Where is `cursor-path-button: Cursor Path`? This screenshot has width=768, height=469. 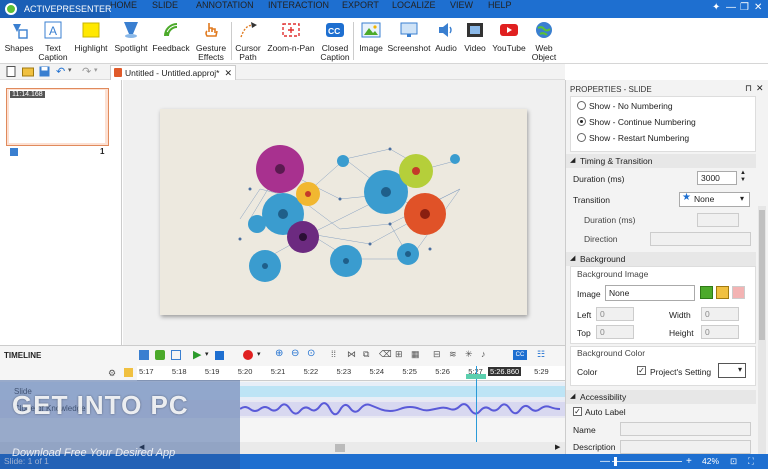
cursor-path-button: Cursor Path is located at coordinates (248, 41).